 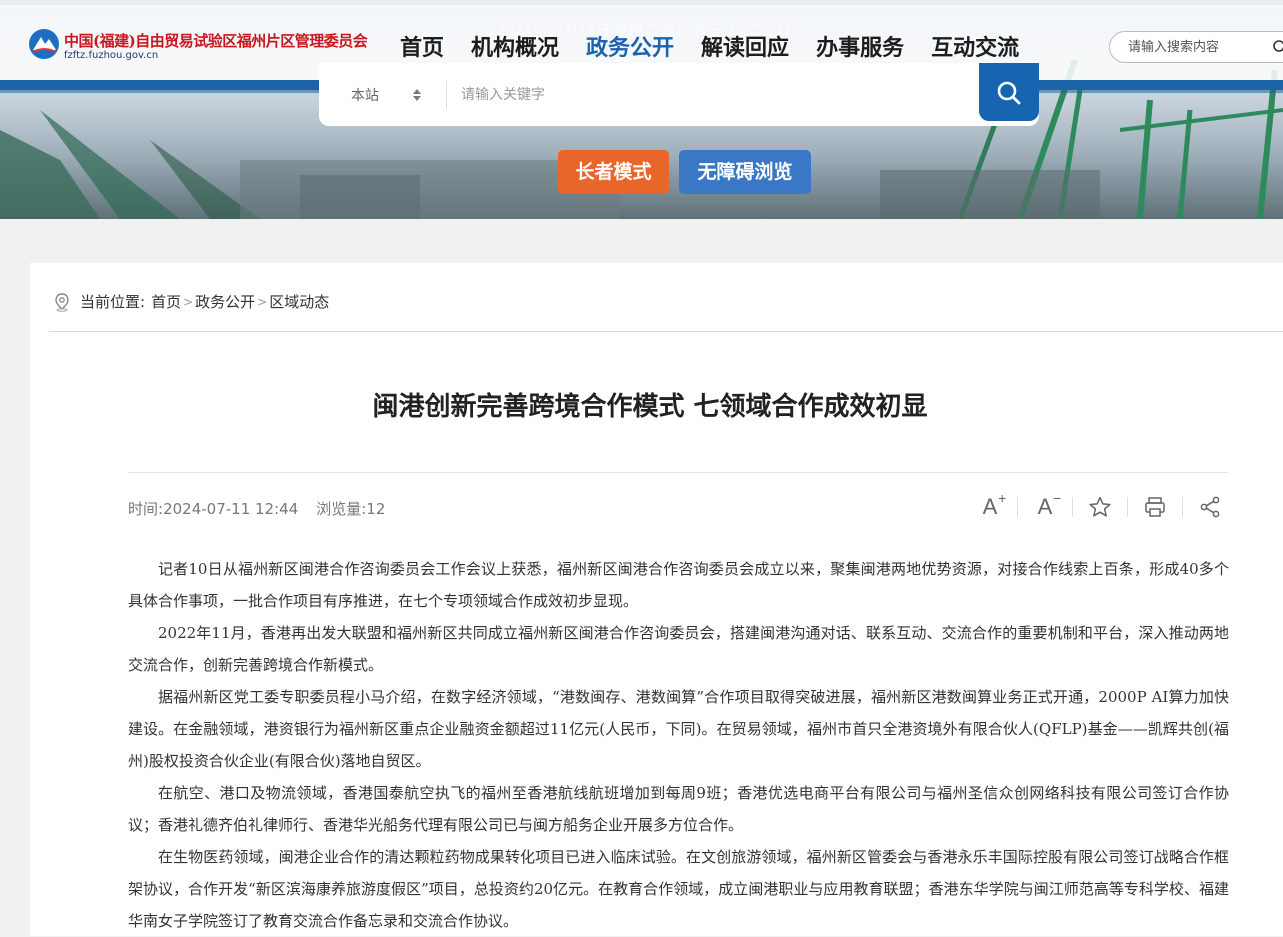 What do you see at coordinates (991, 506) in the screenshot?
I see `font-increase-icon: A +` at bounding box center [991, 506].